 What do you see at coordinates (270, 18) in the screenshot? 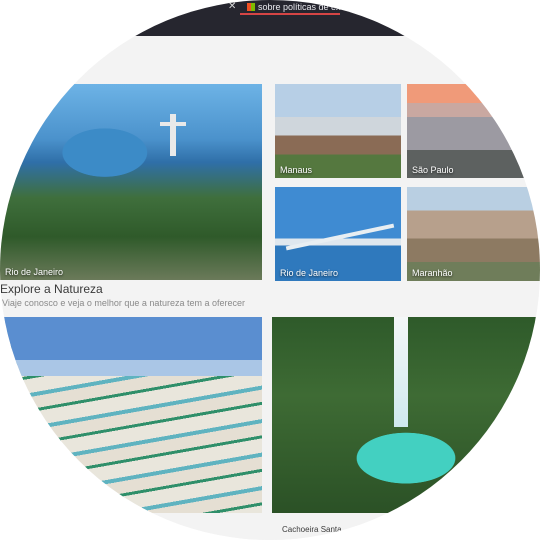
I see `browser-tab-bar: ✕ sobre políticas de execuçã` at bounding box center [270, 18].